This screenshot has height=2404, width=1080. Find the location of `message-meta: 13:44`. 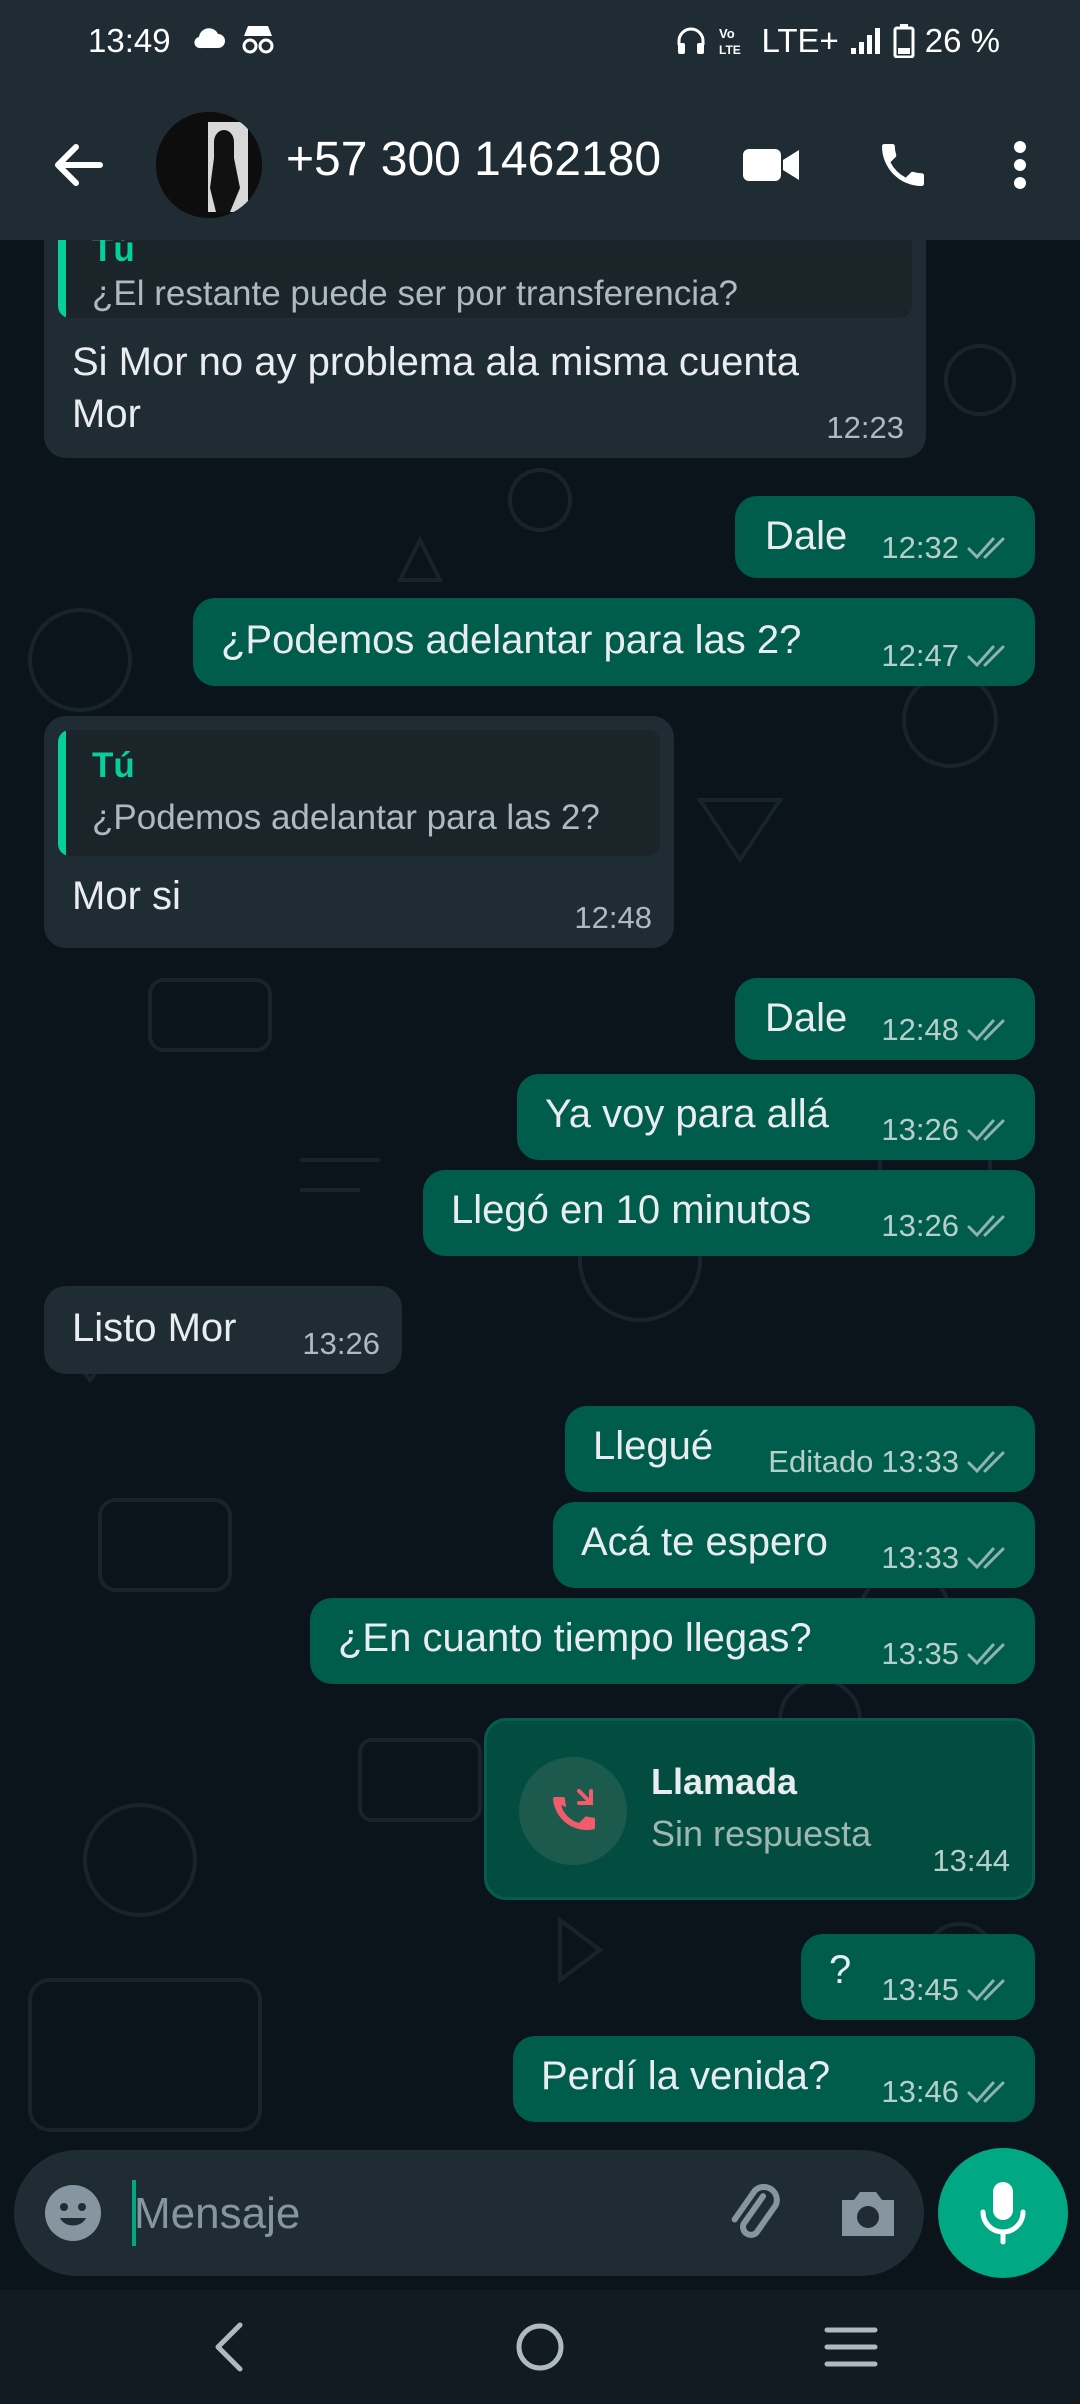

message-meta: 13:44 is located at coordinates (971, 1861).